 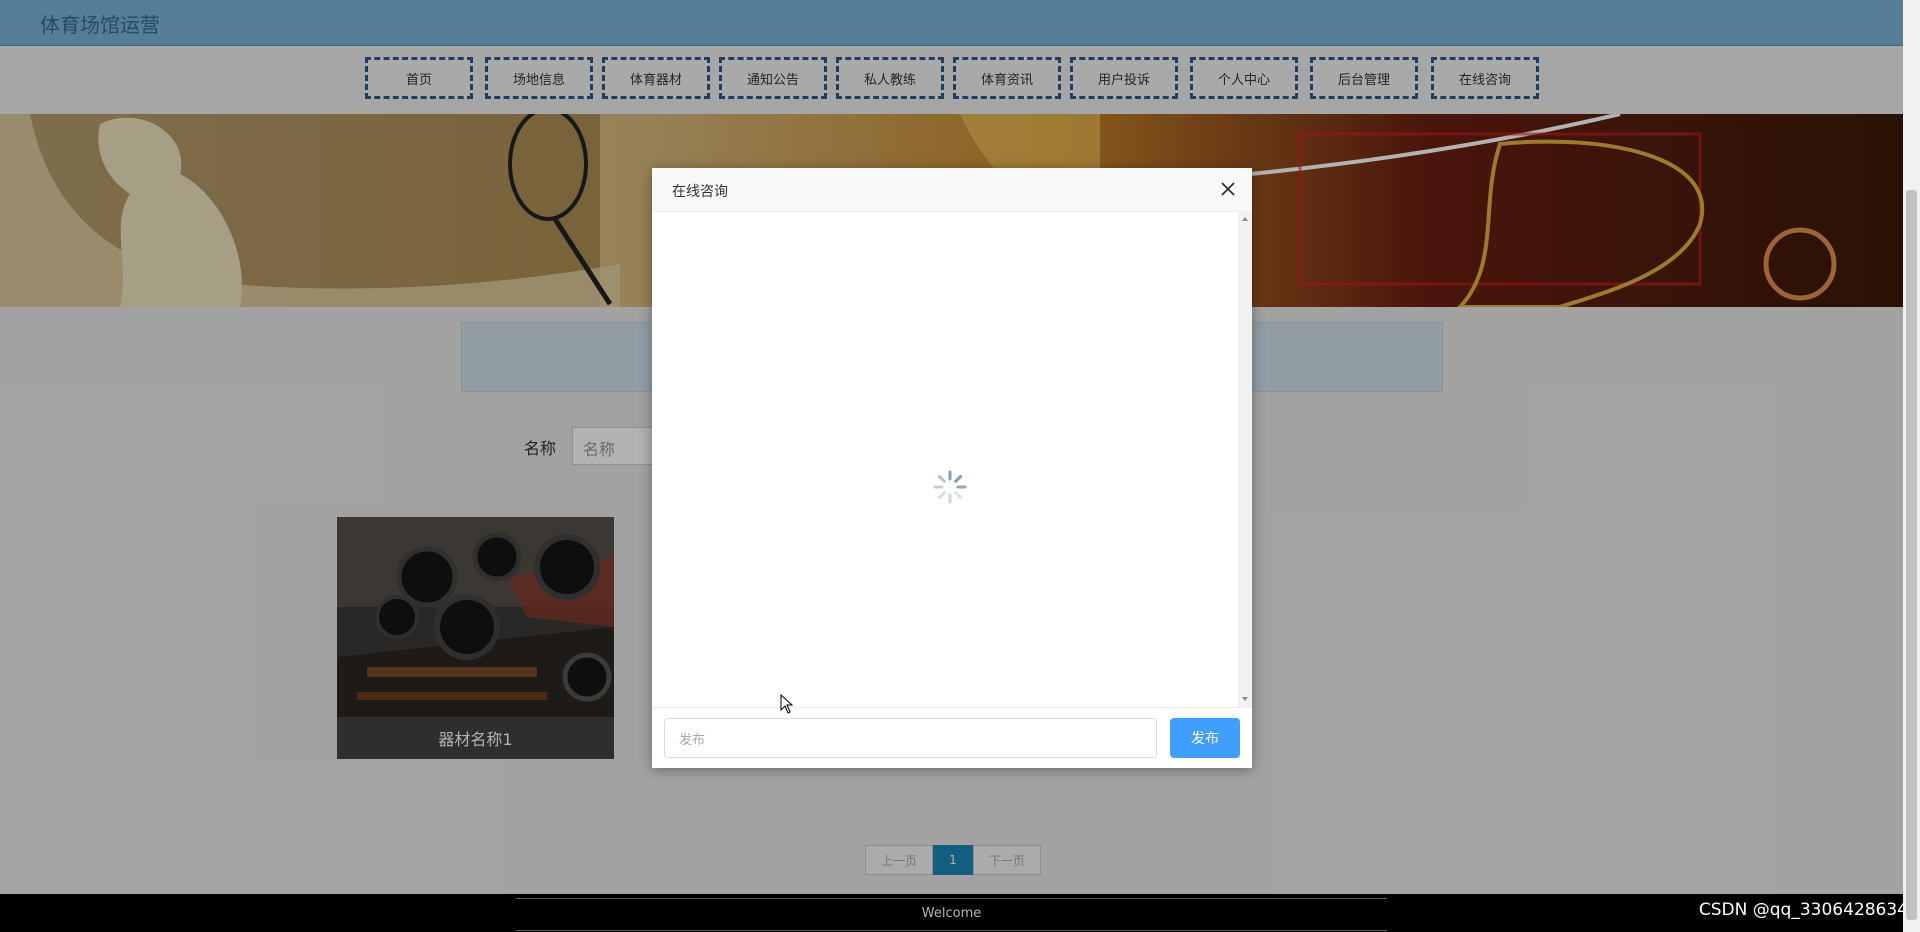 What do you see at coordinates (952, 190) in the screenshot?
I see `dialog-header: 在线咨询` at bounding box center [952, 190].